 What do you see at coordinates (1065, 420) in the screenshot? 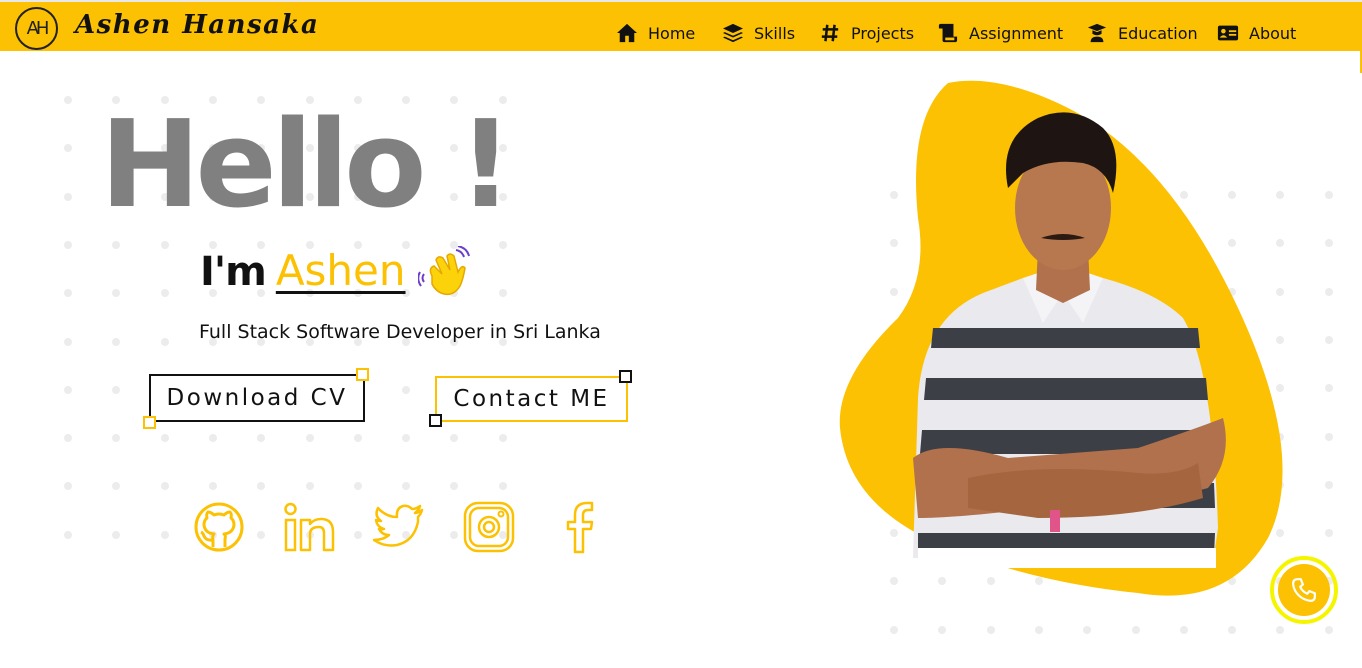
I see `person-body` at bounding box center [1065, 420].